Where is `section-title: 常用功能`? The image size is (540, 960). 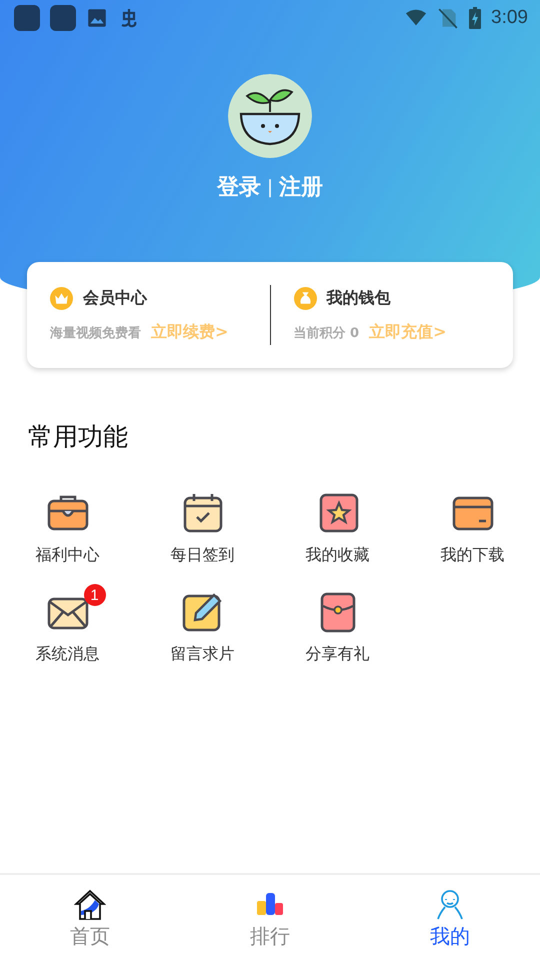 section-title: 常用功能 is located at coordinates (78, 437).